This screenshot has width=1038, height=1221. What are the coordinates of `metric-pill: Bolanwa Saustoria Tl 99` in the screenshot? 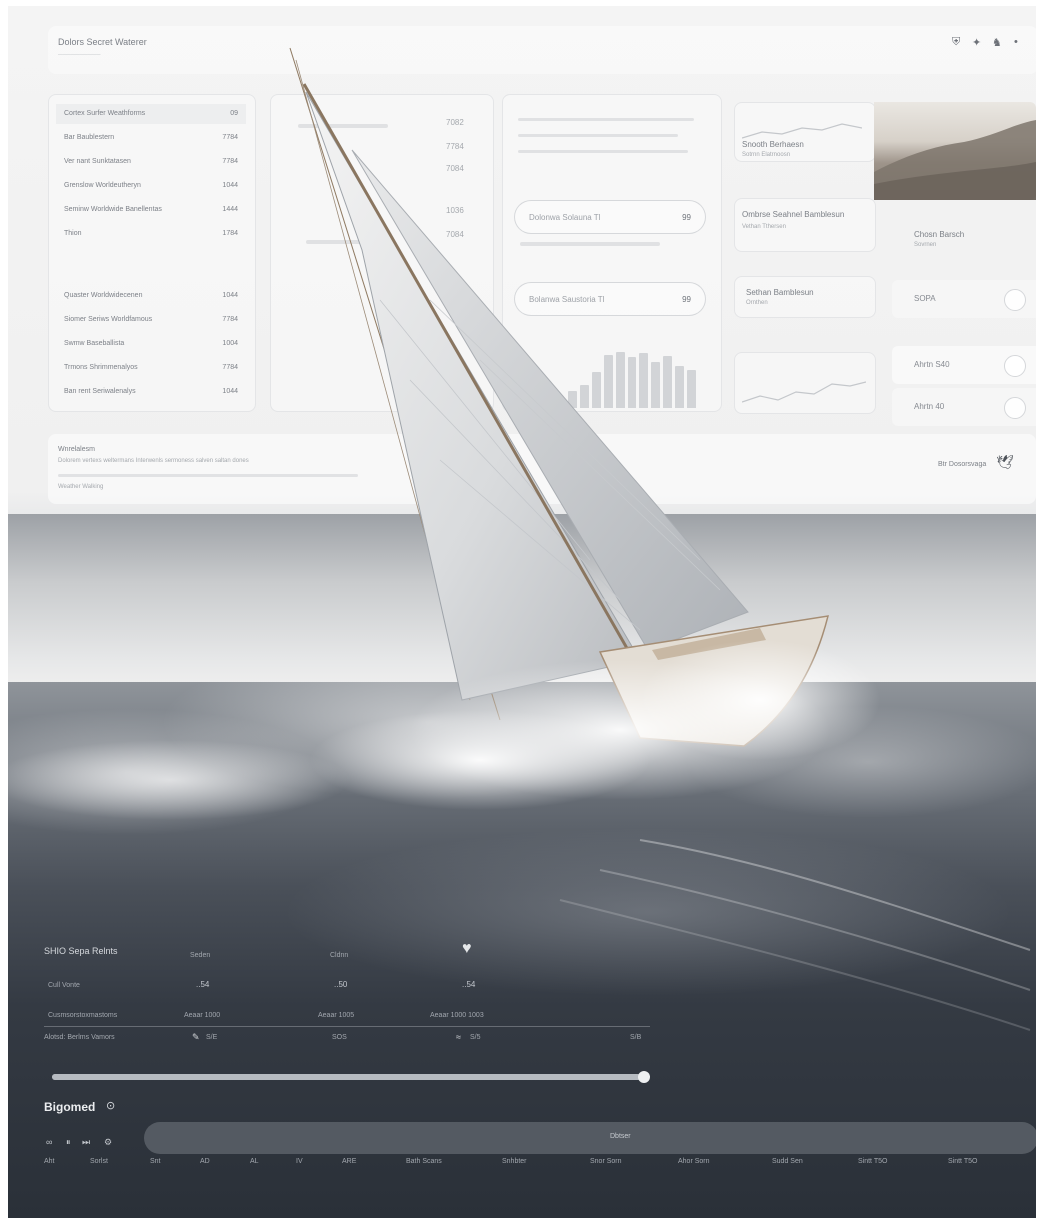 It's located at (610, 299).